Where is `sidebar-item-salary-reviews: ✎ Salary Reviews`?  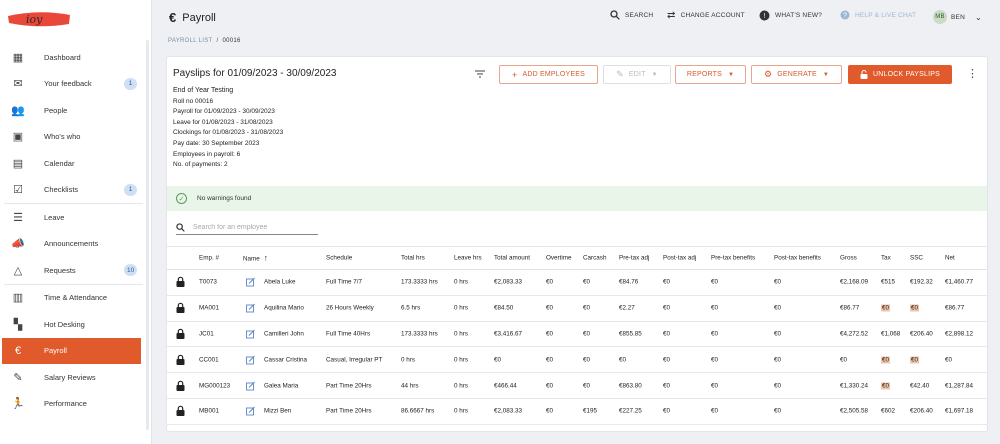 sidebar-item-salary-reviews: ✎ Salary Reviews is located at coordinates (73, 377).